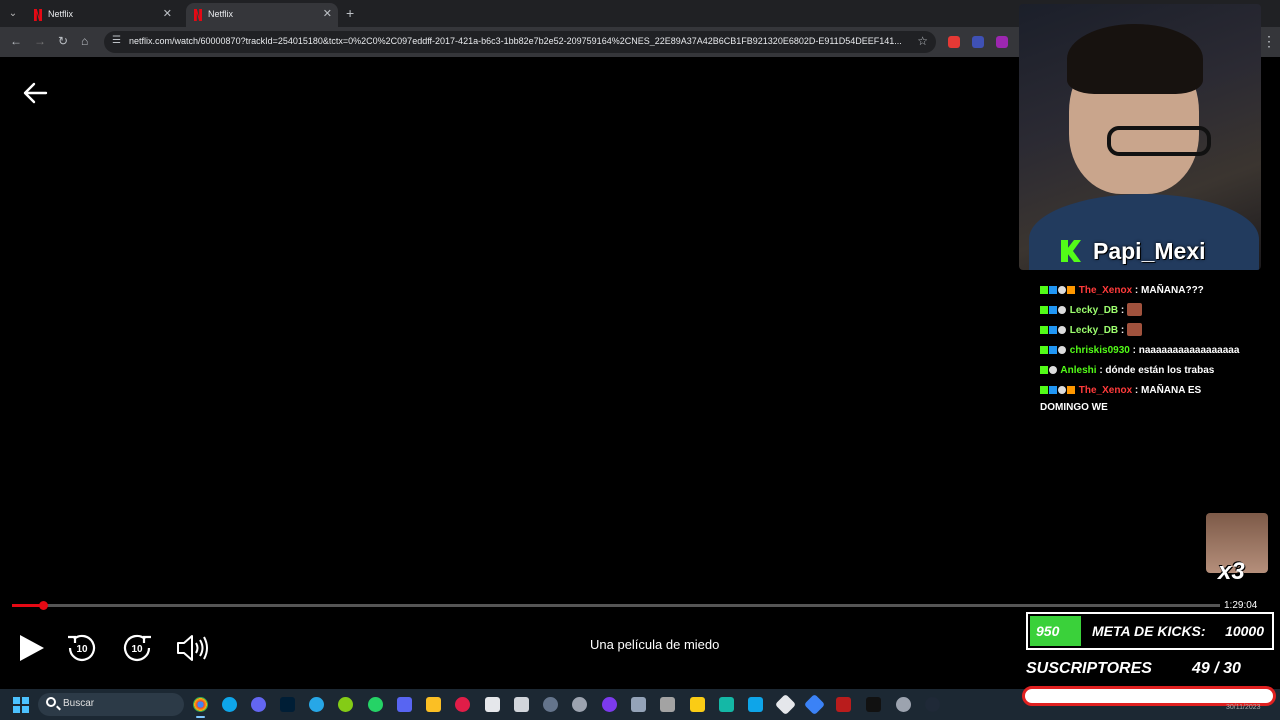 This screenshot has height=720, width=1280. What do you see at coordinates (697, 704) in the screenshot?
I see `sticky-notes-icon` at bounding box center [697, 704].